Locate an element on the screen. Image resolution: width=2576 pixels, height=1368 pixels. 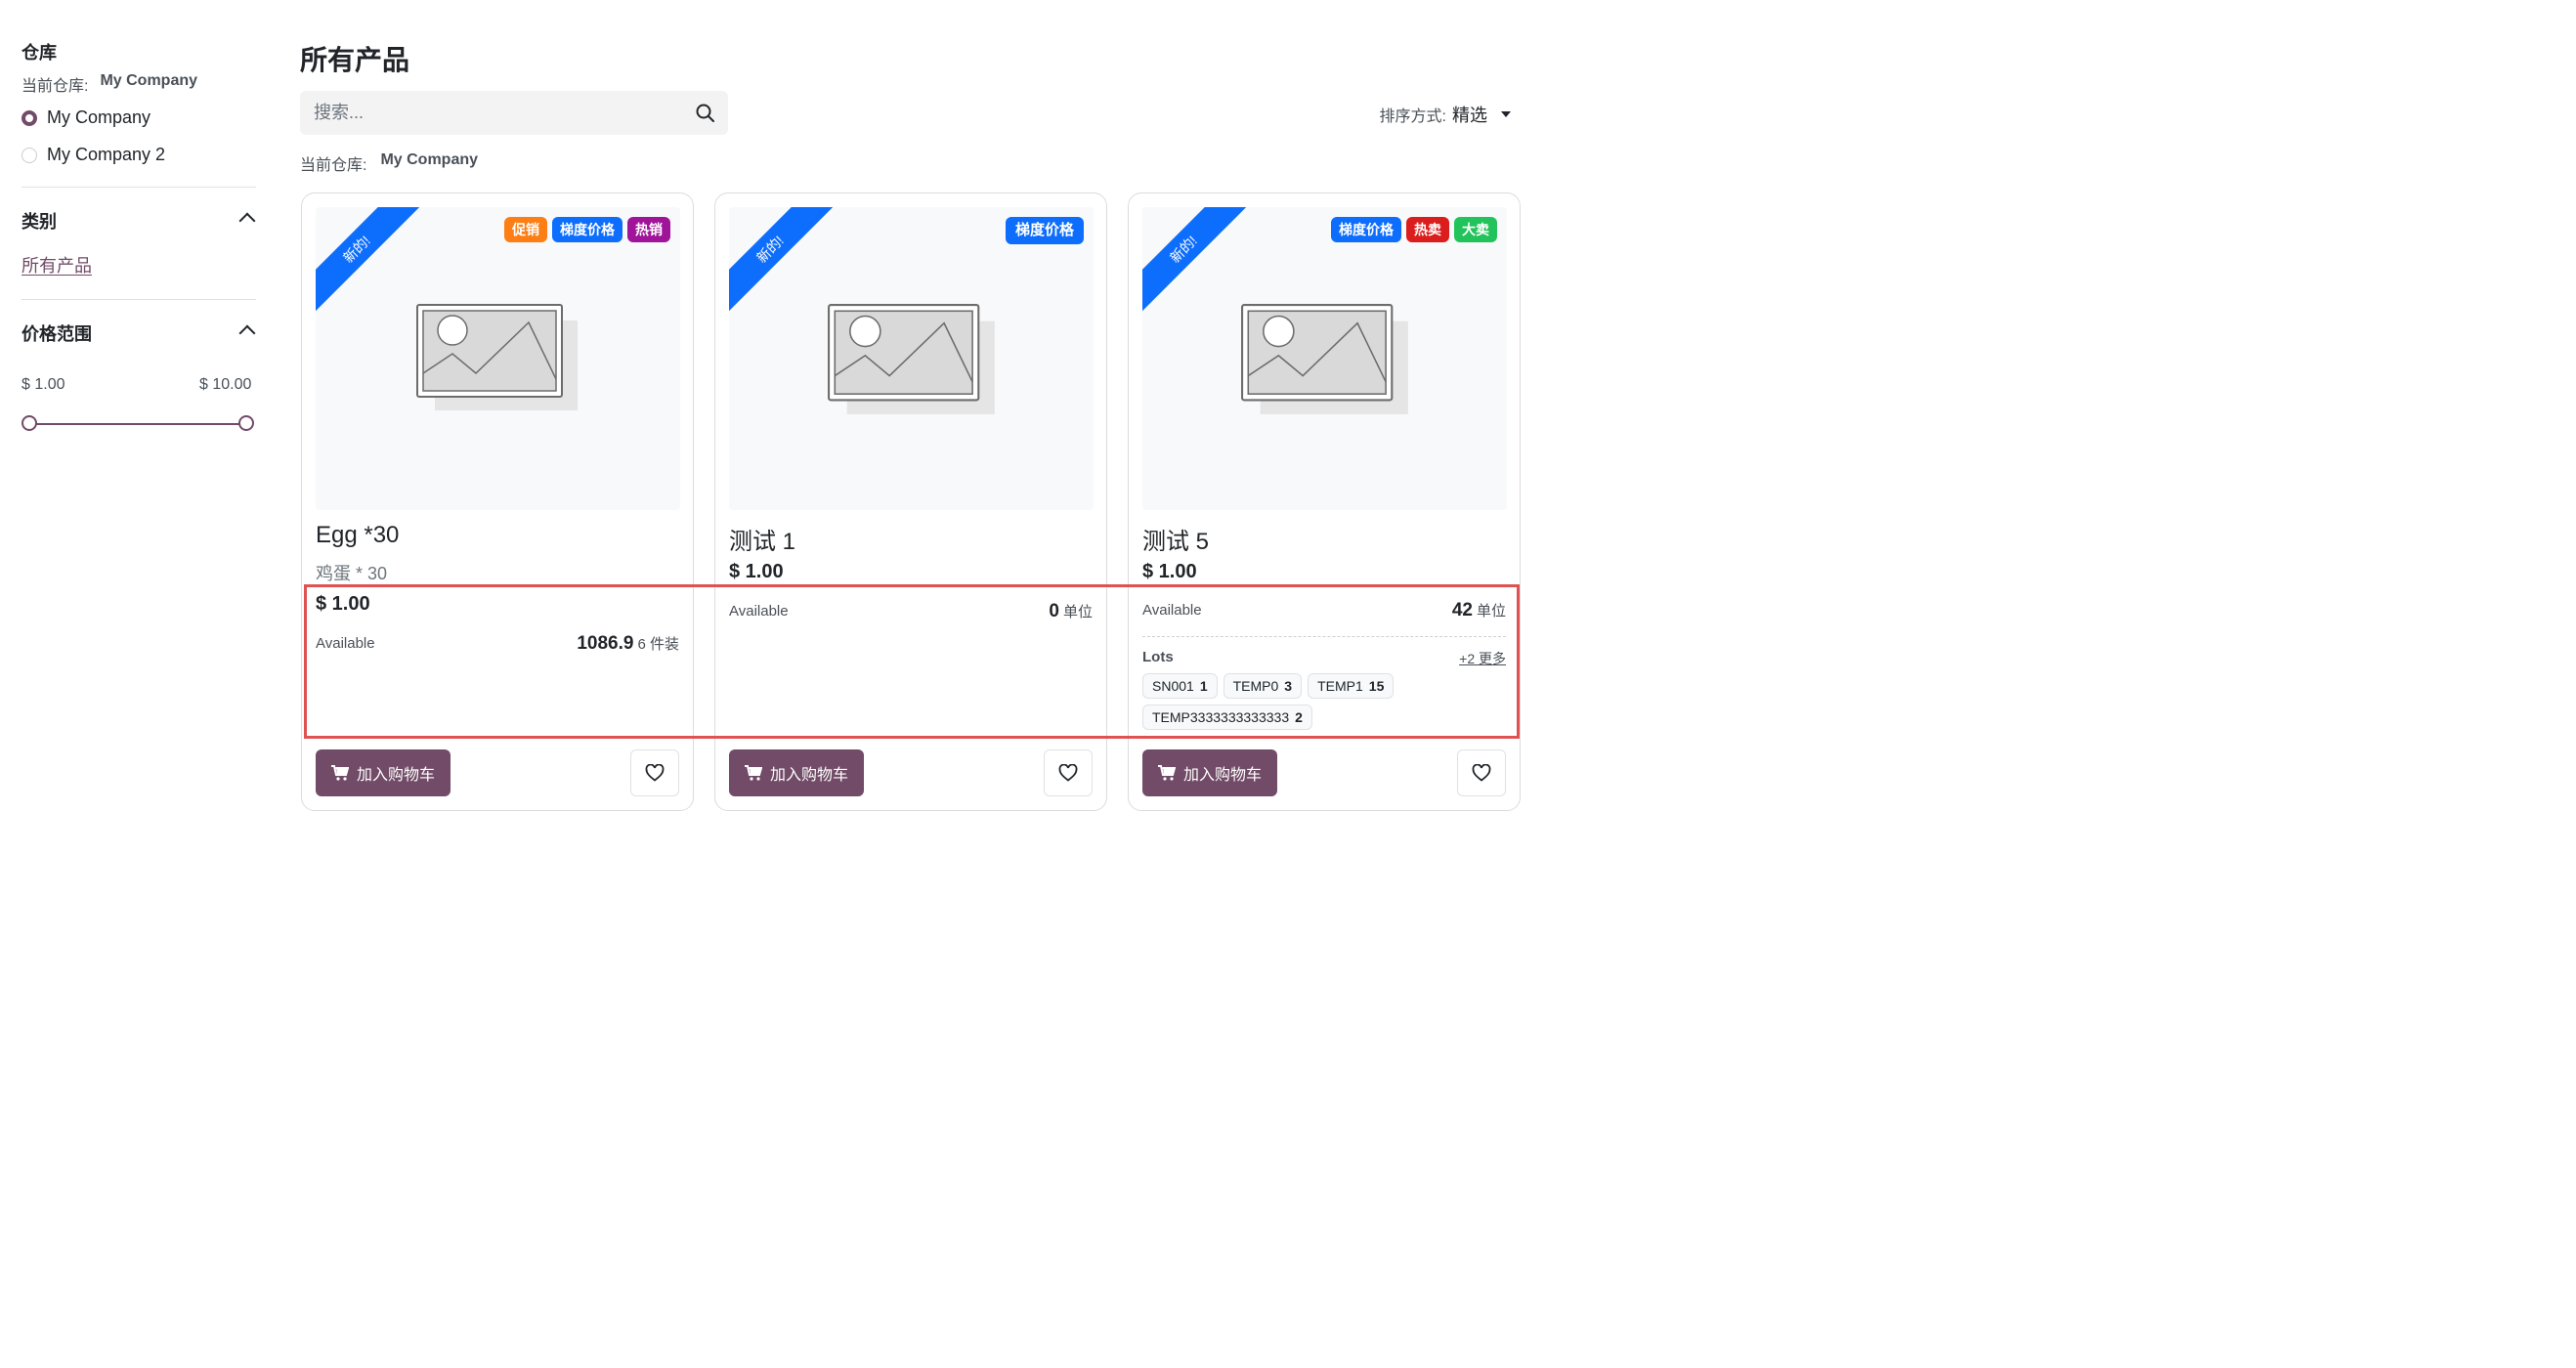
current-warehouse-info: 当前仓库: My Company is located at coordinates (389, 163).